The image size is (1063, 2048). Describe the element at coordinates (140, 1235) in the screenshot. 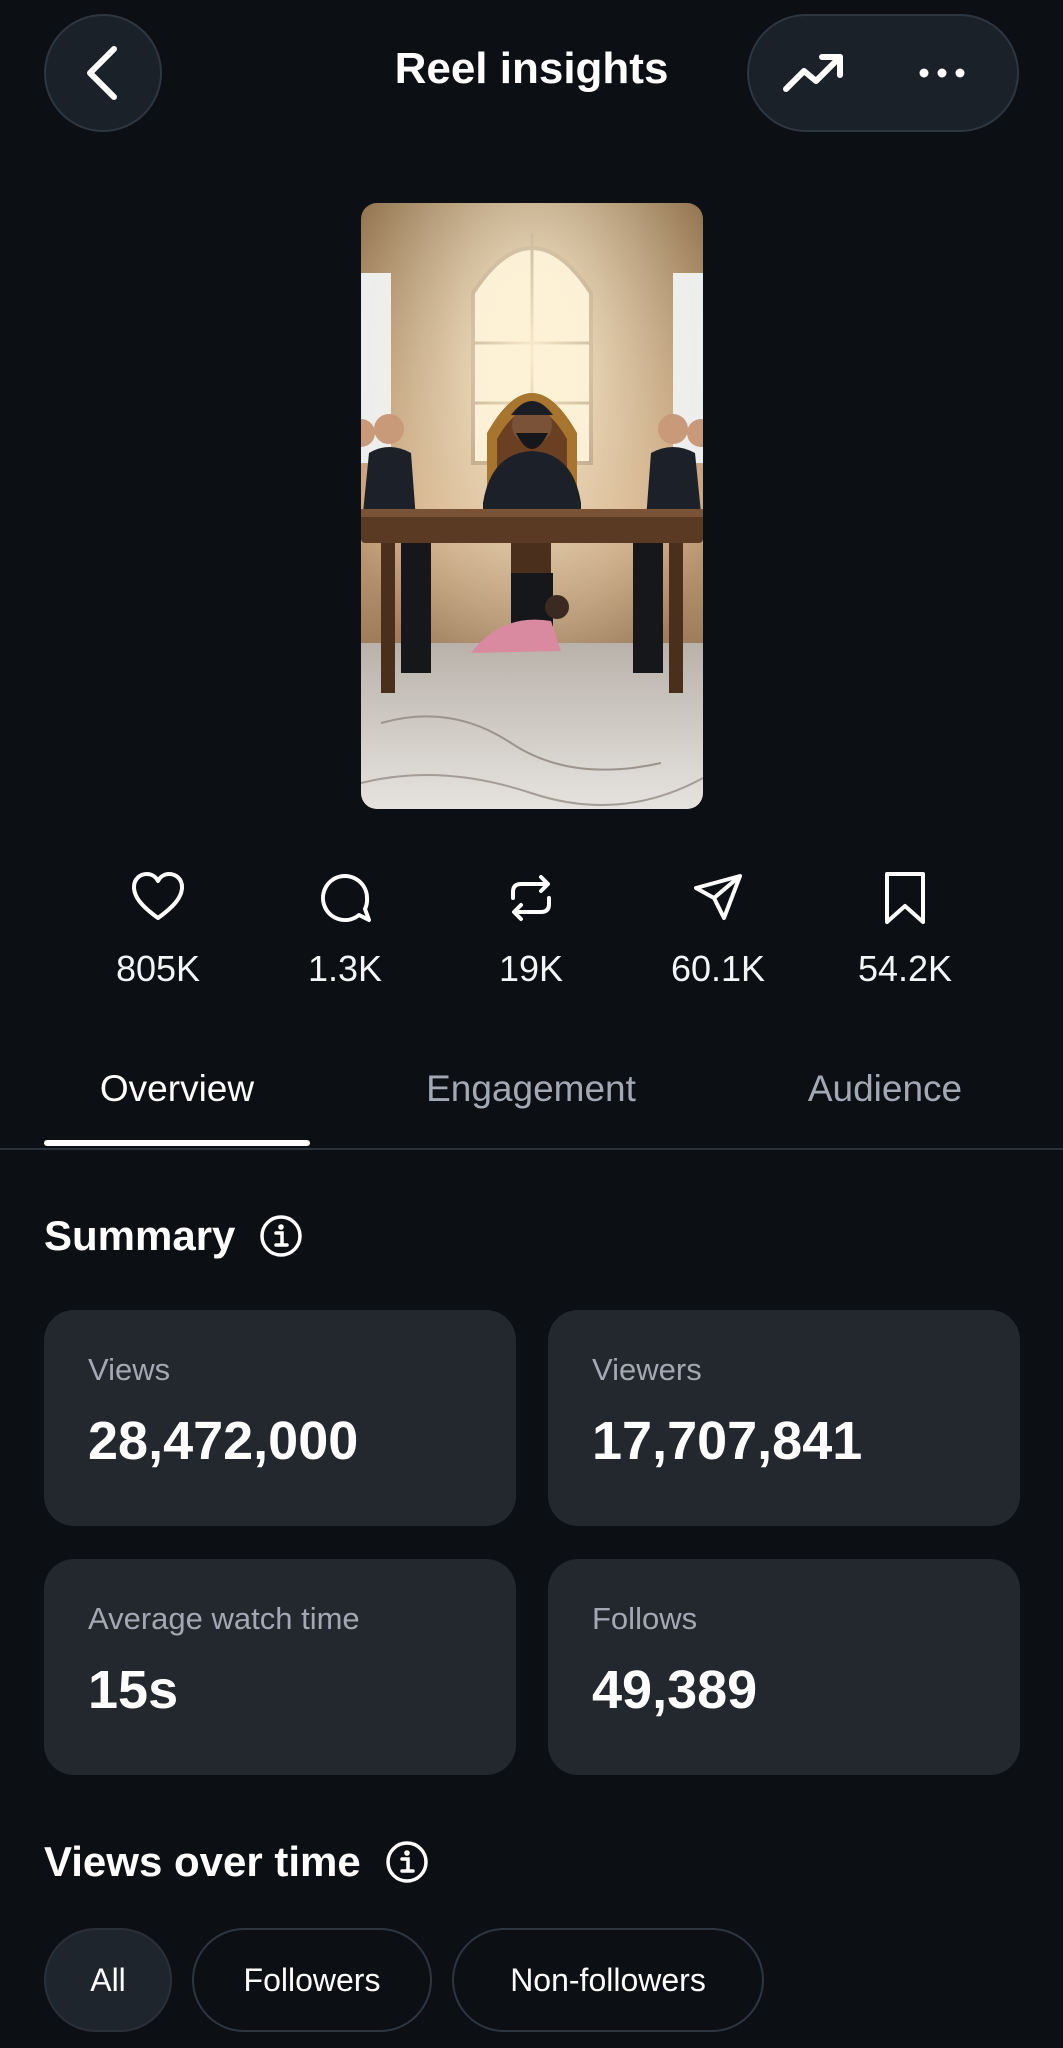

I see `summary-title: Summary` at that location.